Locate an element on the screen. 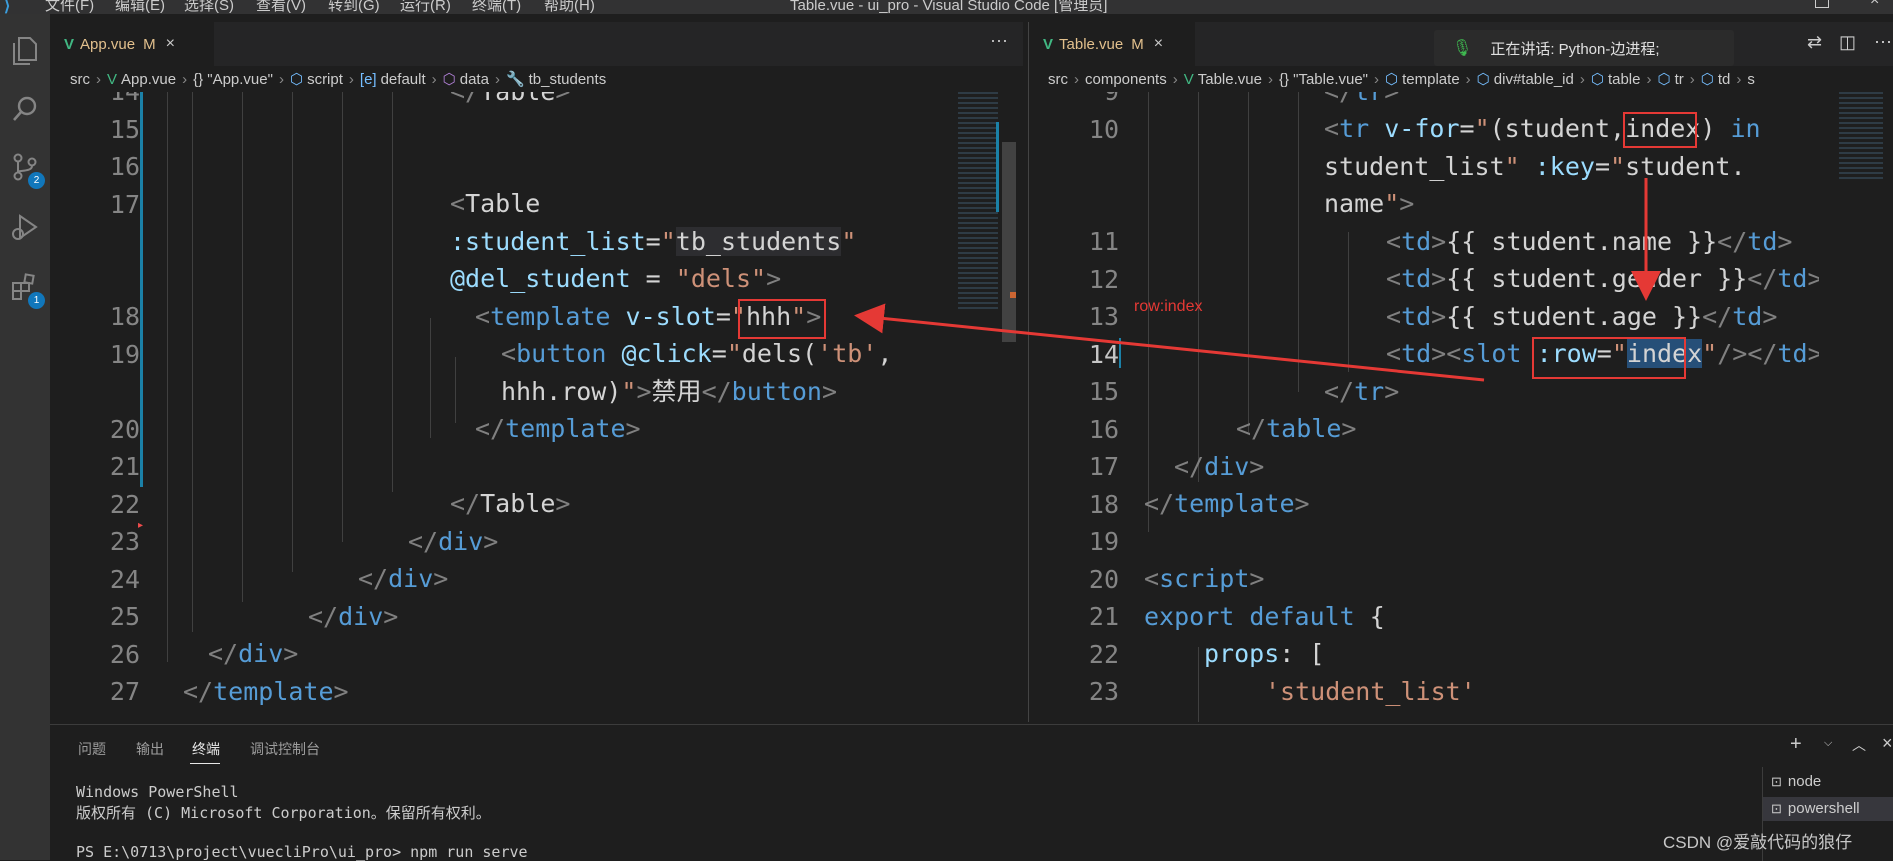 Image resolution: width=1893 pixels, height=861 pixels. terminal-line: 版权所有 (C) Microsoft Corporation。保留所有权利。 is located at coordinates (283, 813).